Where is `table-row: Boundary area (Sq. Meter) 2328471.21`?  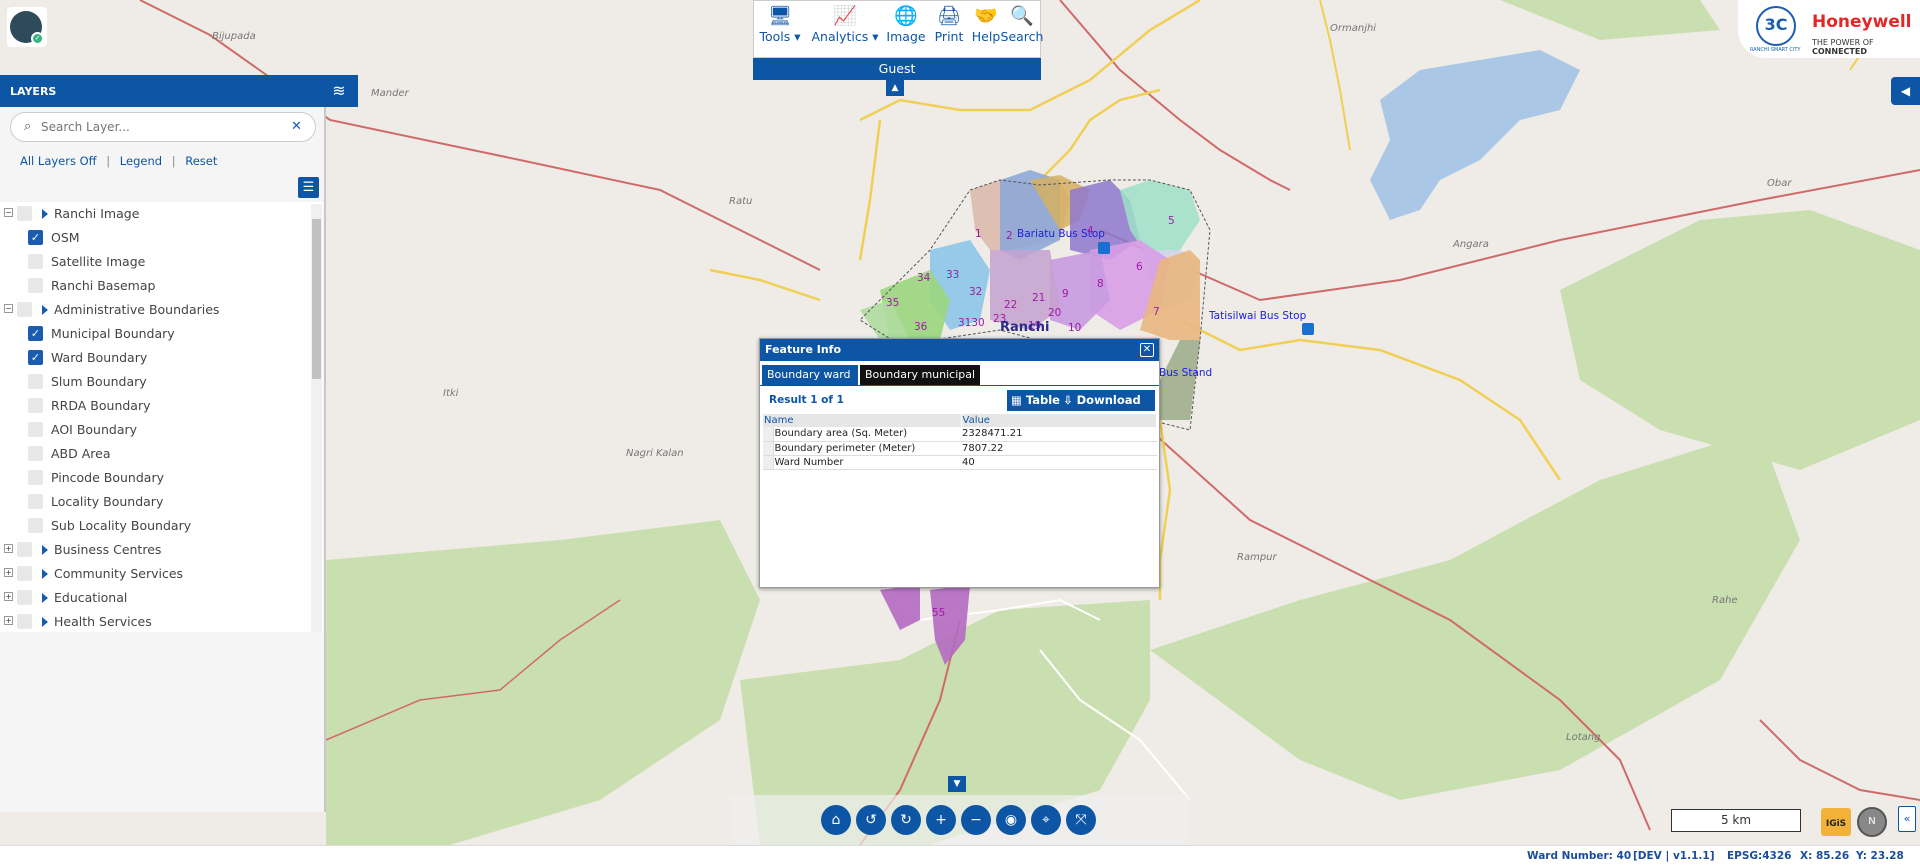
table-row: Boundary area (Sq. Meter) 2328471.21 is located at coordinates (960, 434).